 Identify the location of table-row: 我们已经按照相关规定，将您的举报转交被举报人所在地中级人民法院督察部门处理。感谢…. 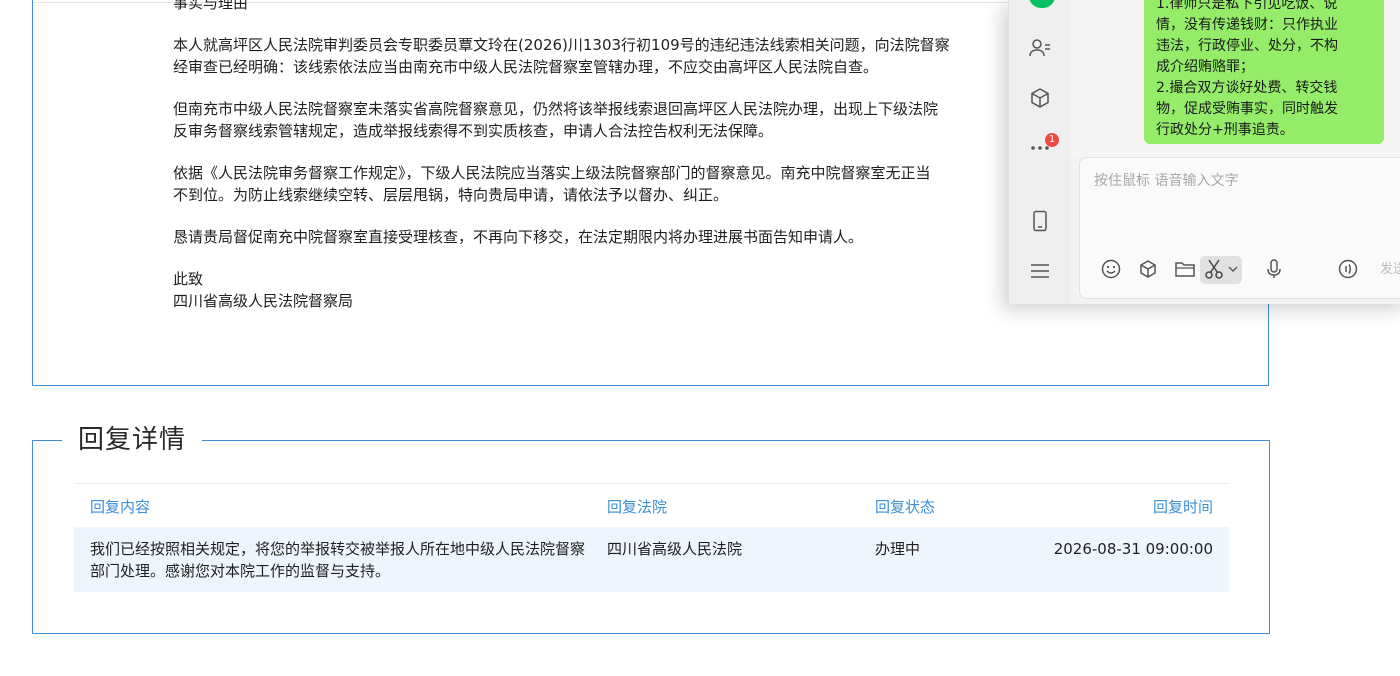
(651, 559).